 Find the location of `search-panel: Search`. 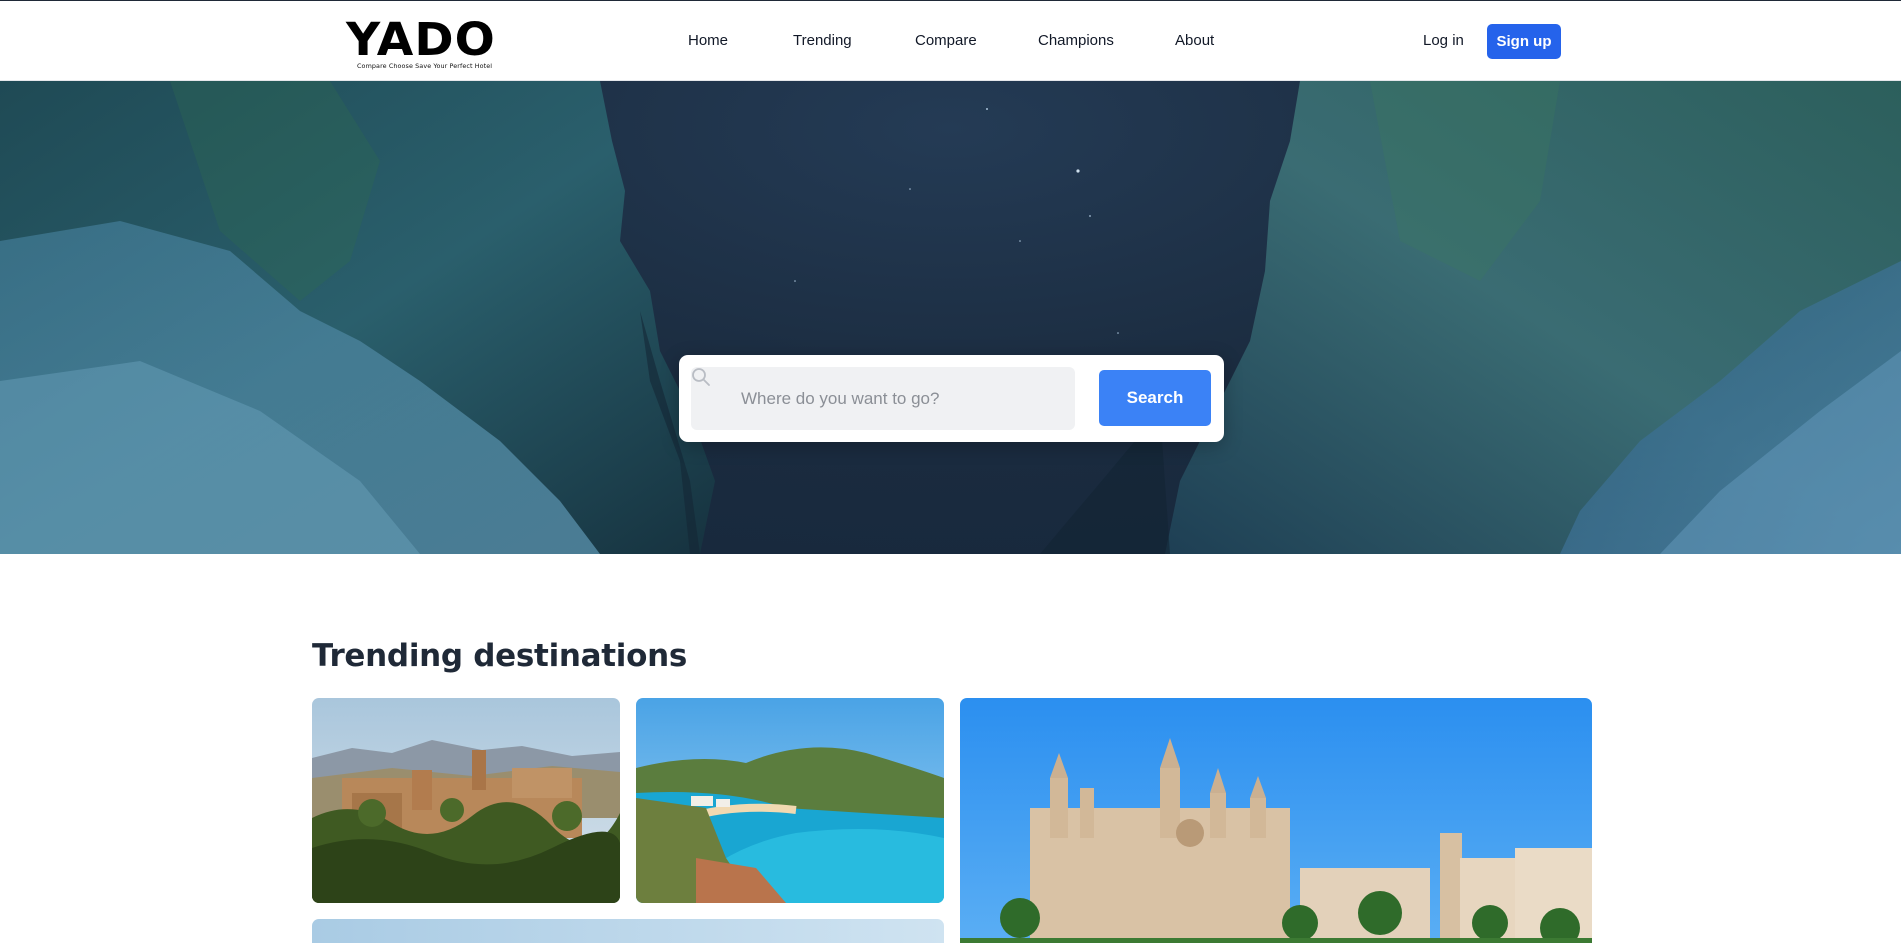

search-panel: Search is located at coordinates (951, 398).